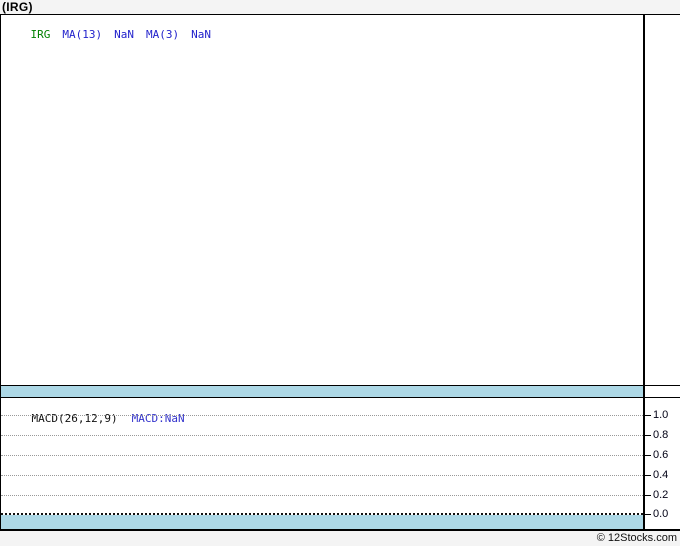 The width and height of the screenshot is (680, 546). What do you see at coordinates (17, 7) in the screenshot?
I see `chart-title: (IRG)` at bounding box center [17, 7].